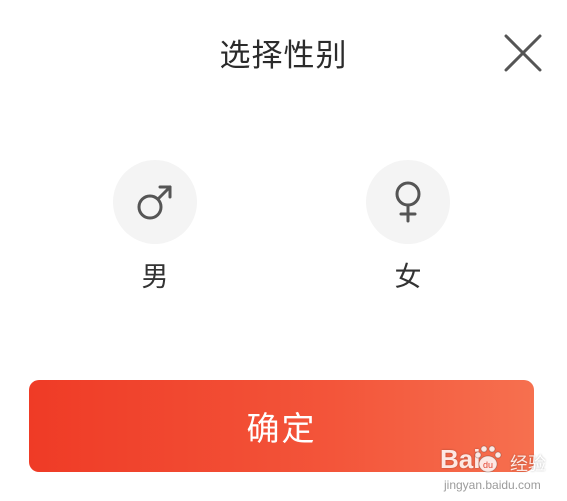 This screenshot has height=501, width=567. What do you see at coordinates (283, 56) in the screenshot?
I see `dialog-title: 选择性别` at bounding box center [283, 56].